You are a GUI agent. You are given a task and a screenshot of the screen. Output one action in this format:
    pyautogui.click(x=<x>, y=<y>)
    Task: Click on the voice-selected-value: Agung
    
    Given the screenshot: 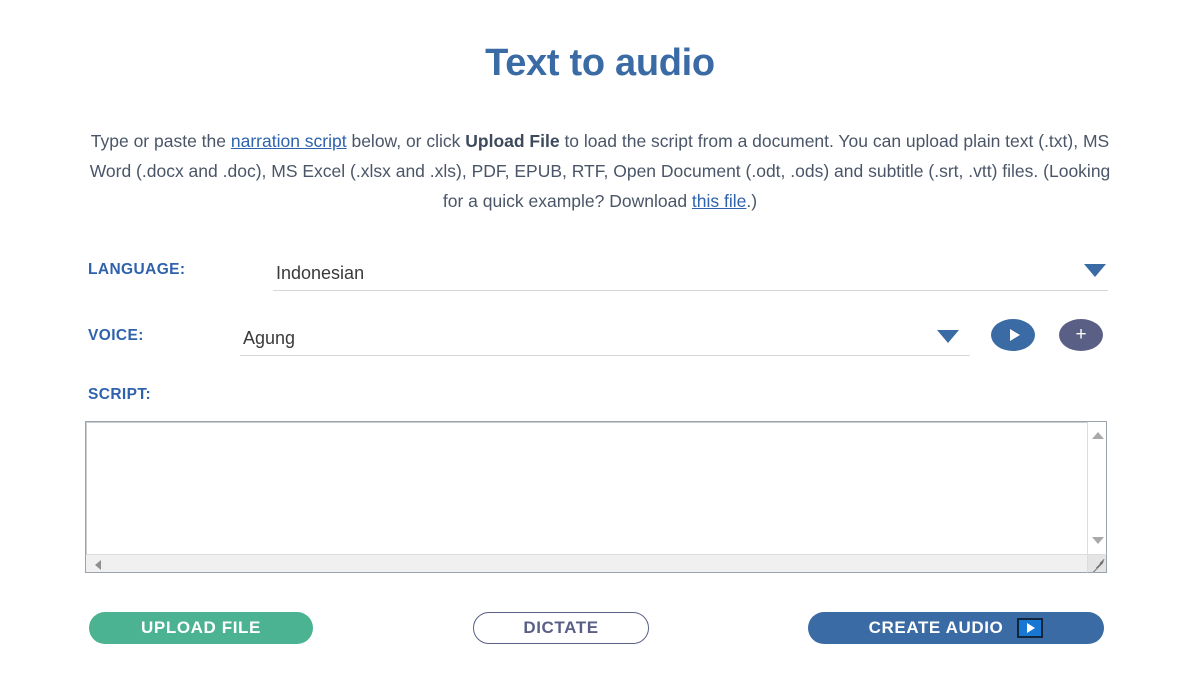 What is the action you would take?
    pyautogui.click(x=269, y=338)
    